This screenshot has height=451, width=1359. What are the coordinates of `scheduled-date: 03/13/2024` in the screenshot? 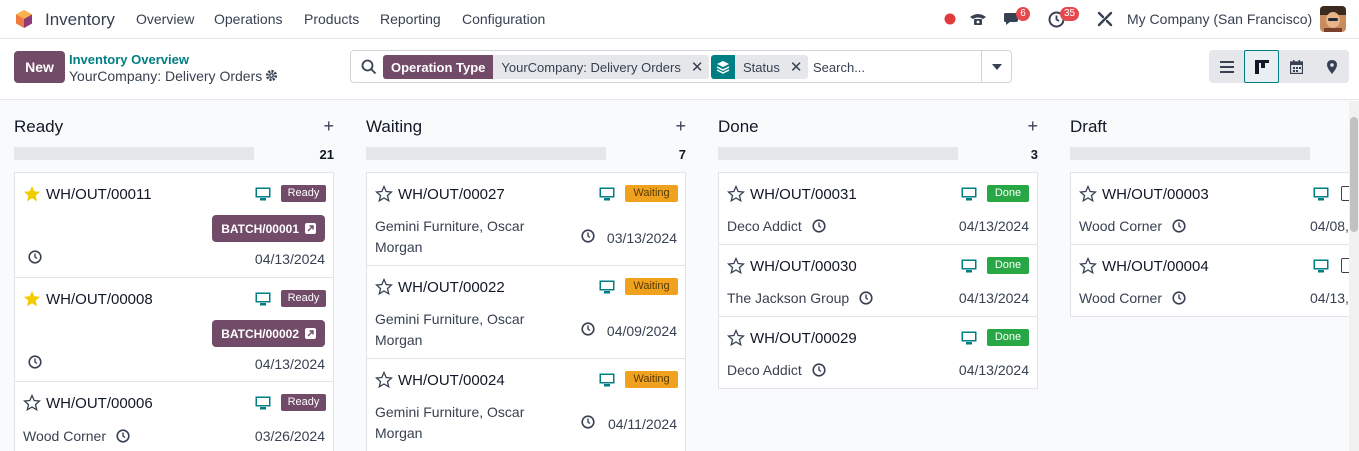 It's located at (641, 238).